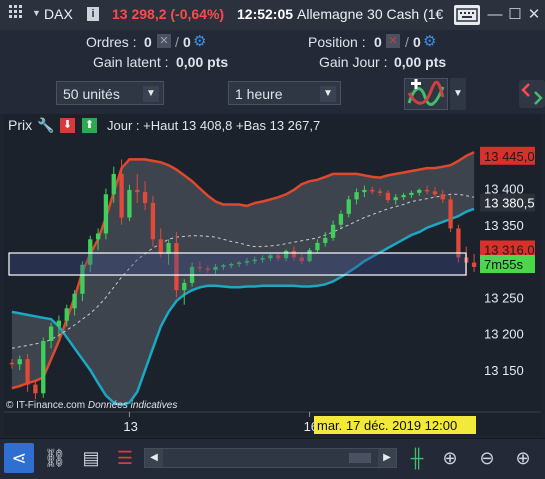 This screenshot has height=479, width=545. Describe the element at coordinates (214, 125) in the screenshot. I see `day-high-low-legend: Jour : +Haut 13 408,8 +Bas 13 267,7` at that location.